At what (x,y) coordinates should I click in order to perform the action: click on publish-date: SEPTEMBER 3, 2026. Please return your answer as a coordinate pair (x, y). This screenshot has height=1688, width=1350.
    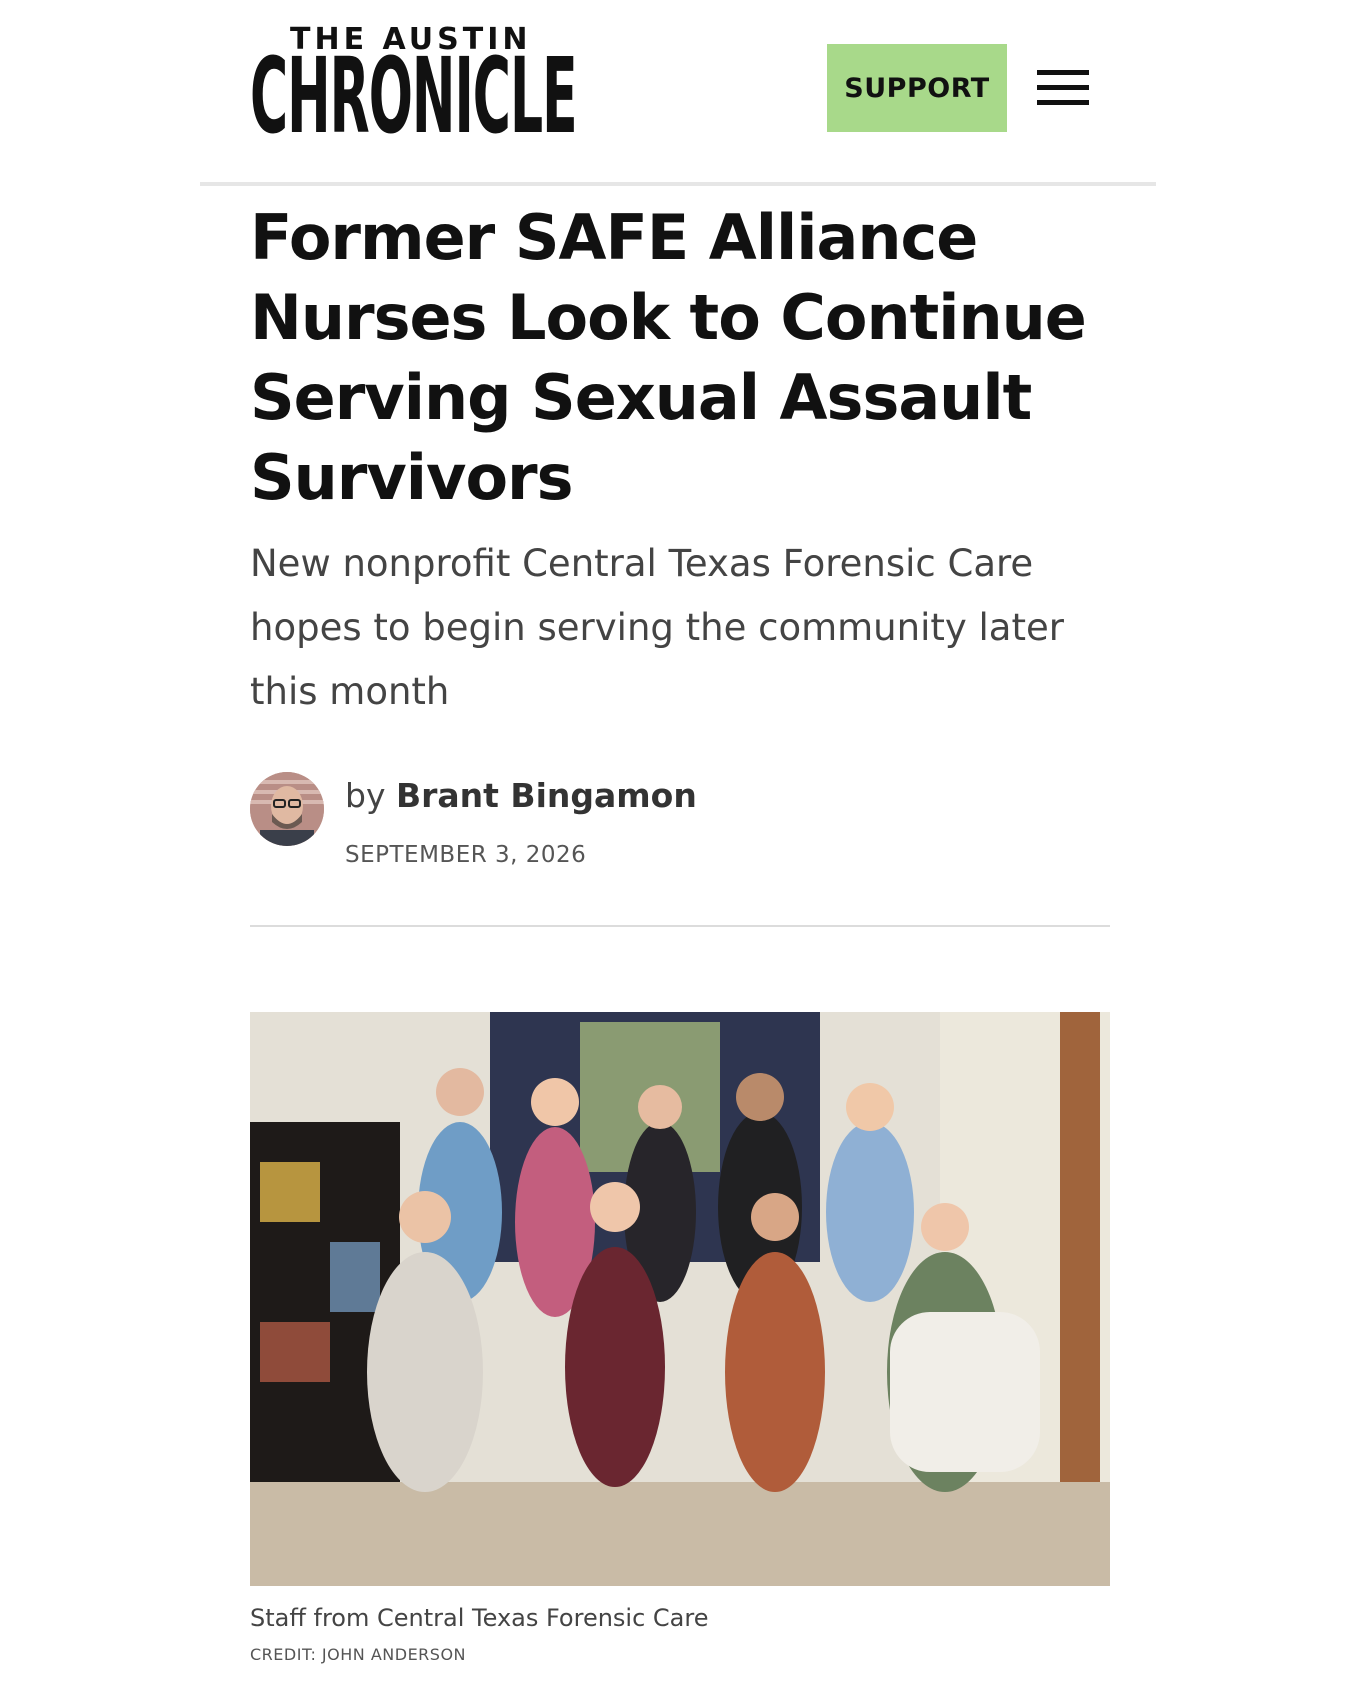
    Looking at the image, I should click on (466, 855).